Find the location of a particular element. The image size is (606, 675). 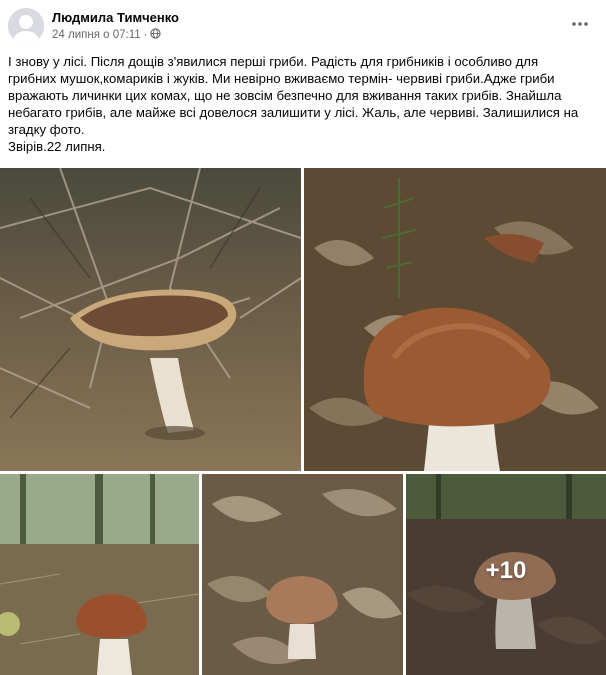

more-photos-count: +10 is located at coordinates (506, 570).